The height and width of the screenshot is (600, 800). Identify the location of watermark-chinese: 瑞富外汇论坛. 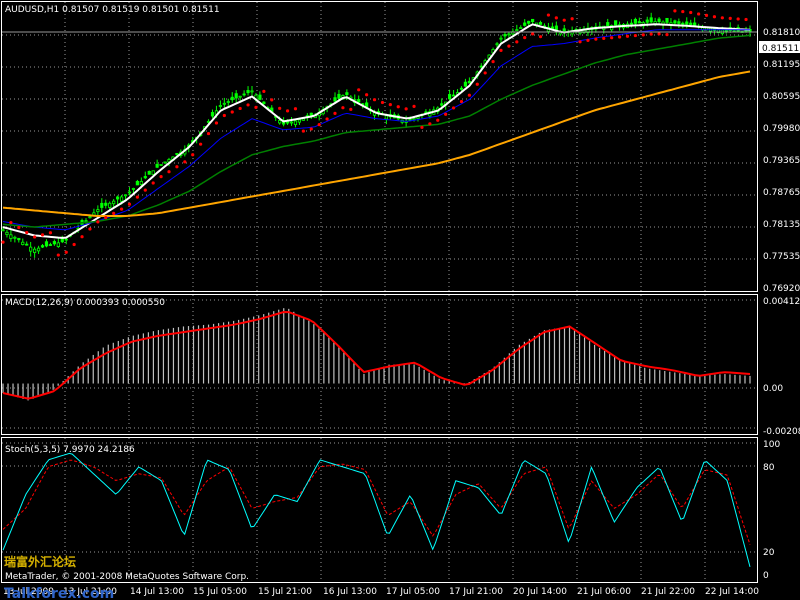
(40, 561).